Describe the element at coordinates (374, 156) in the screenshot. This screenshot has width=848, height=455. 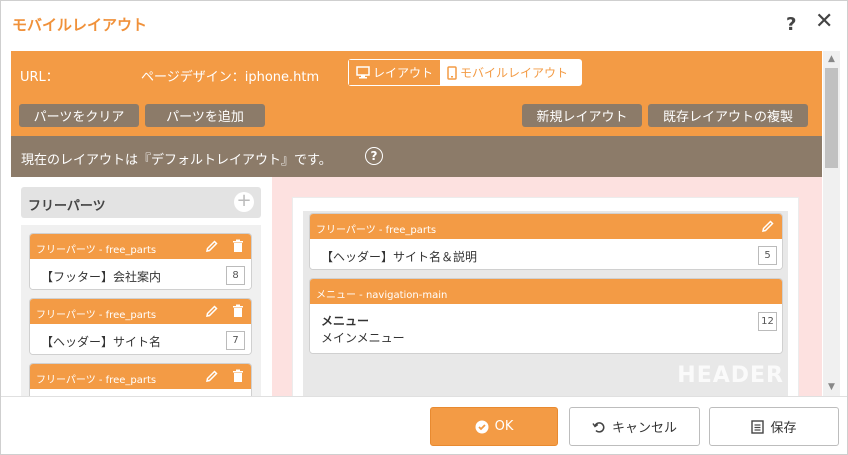
I see `question-circle-icon: ?` at that location.